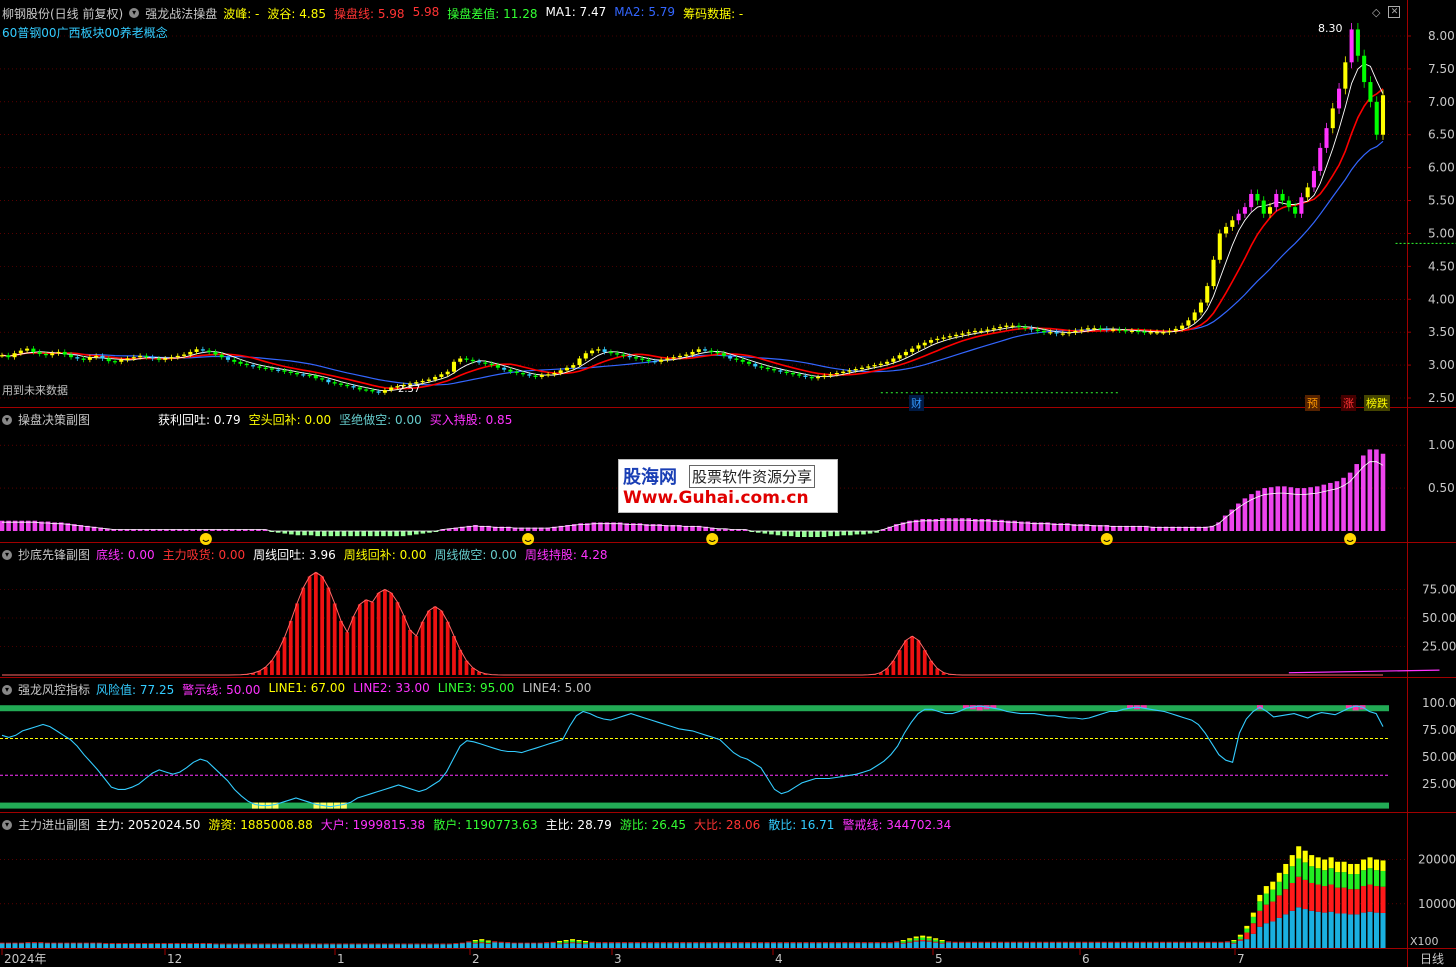  What do you see at coordinates (1441, 135) in the screenshot?
I see `main-ytick-3: 6.50` at bounding box center [1441, 135].